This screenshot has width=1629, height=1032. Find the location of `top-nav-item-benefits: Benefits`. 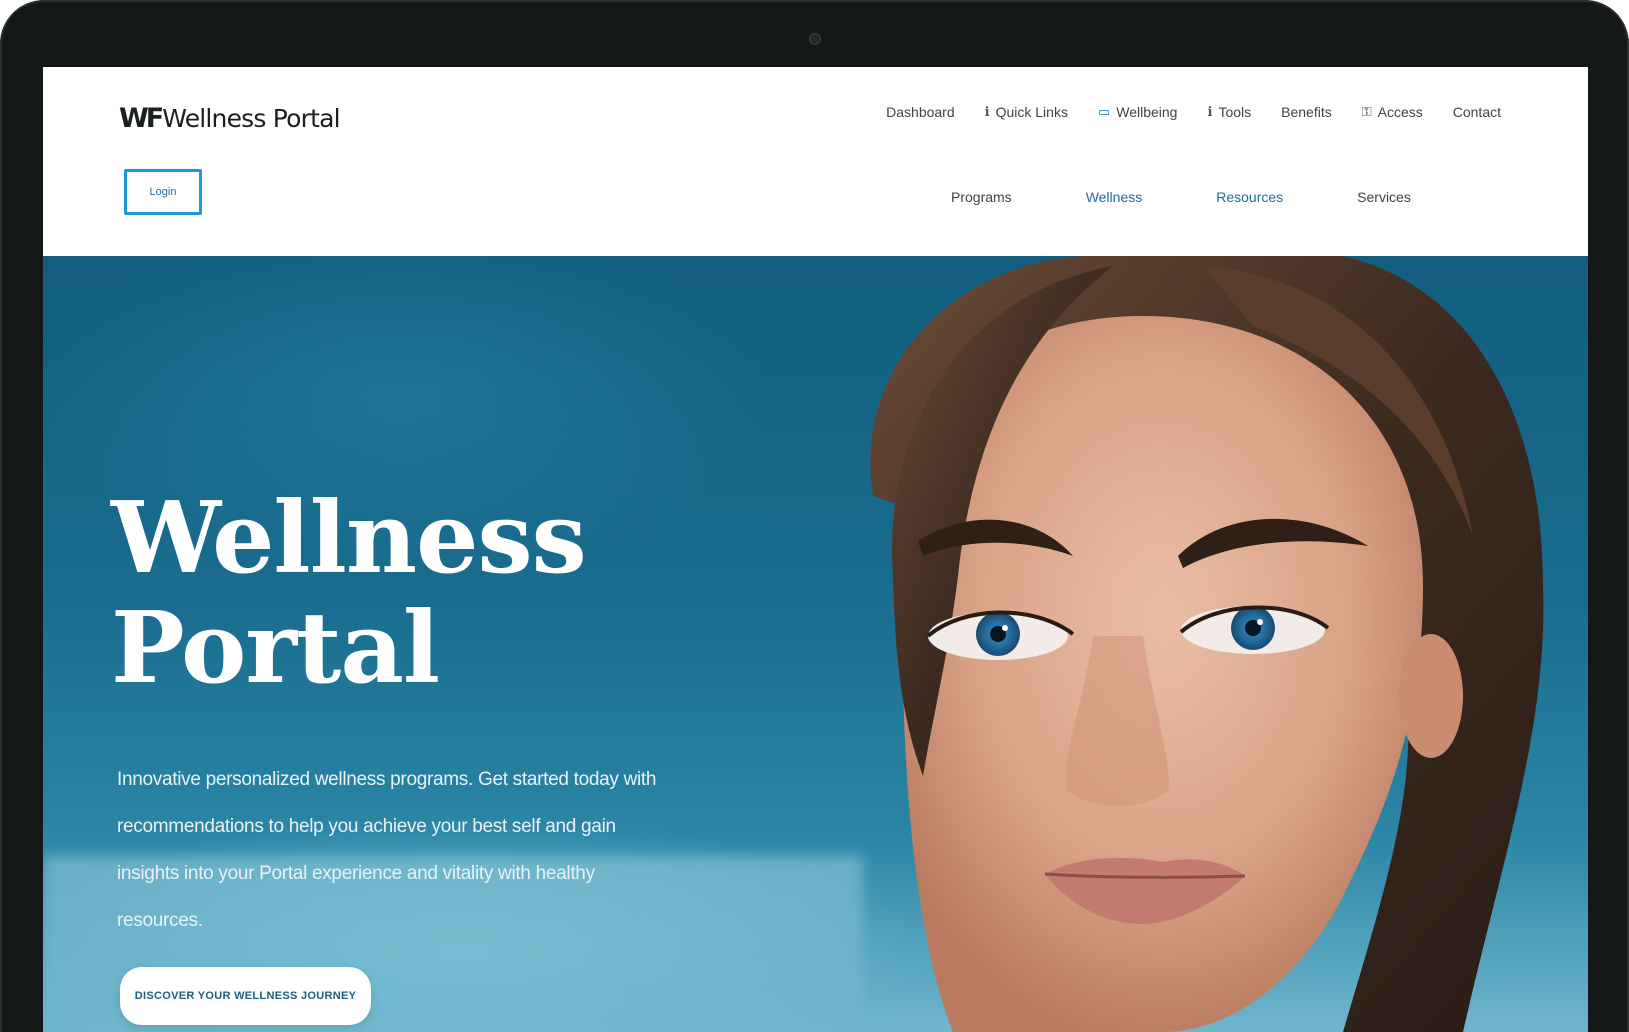

top-nav-item-benefits: Benefits is located at coordinates (1306, 112).